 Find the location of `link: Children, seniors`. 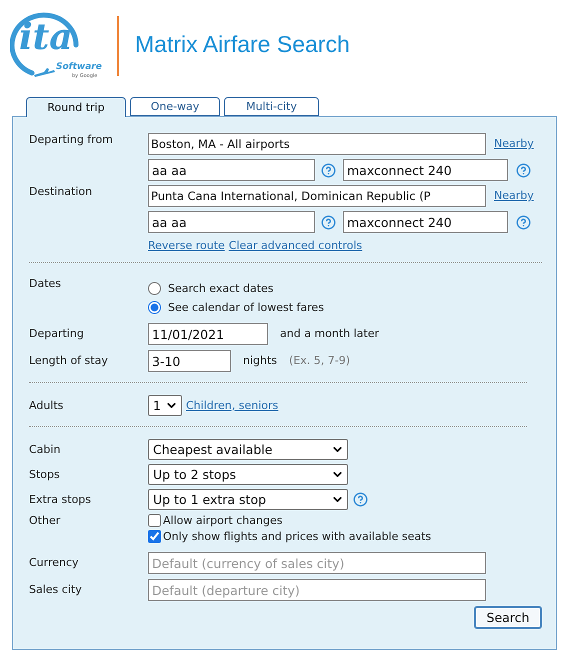

link: Children, seniors is located at coordinates (232, 405).